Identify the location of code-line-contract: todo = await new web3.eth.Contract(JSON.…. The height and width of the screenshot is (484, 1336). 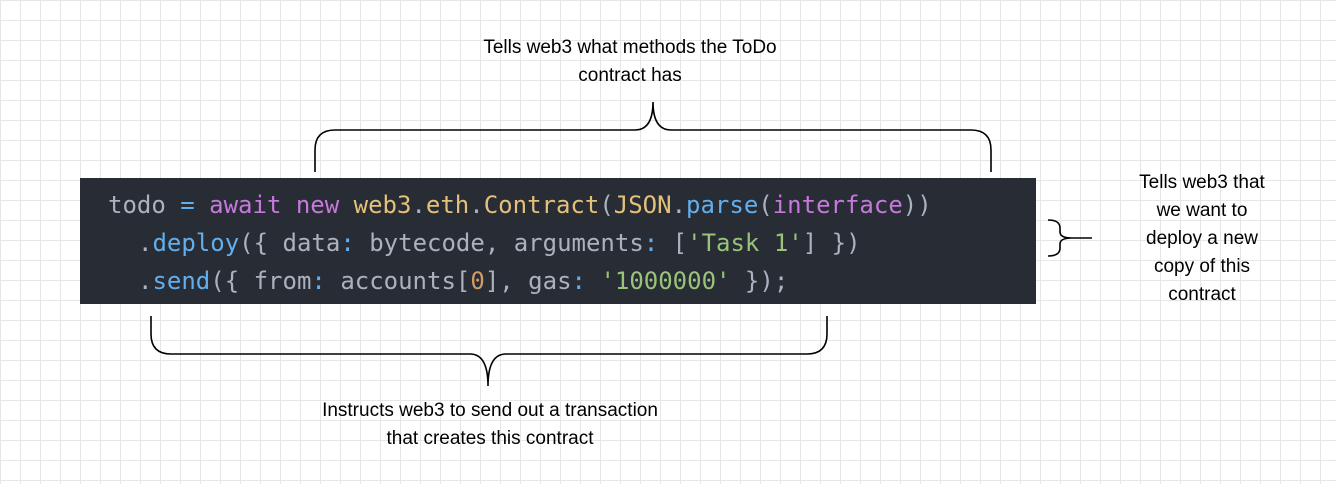
(506, 205).